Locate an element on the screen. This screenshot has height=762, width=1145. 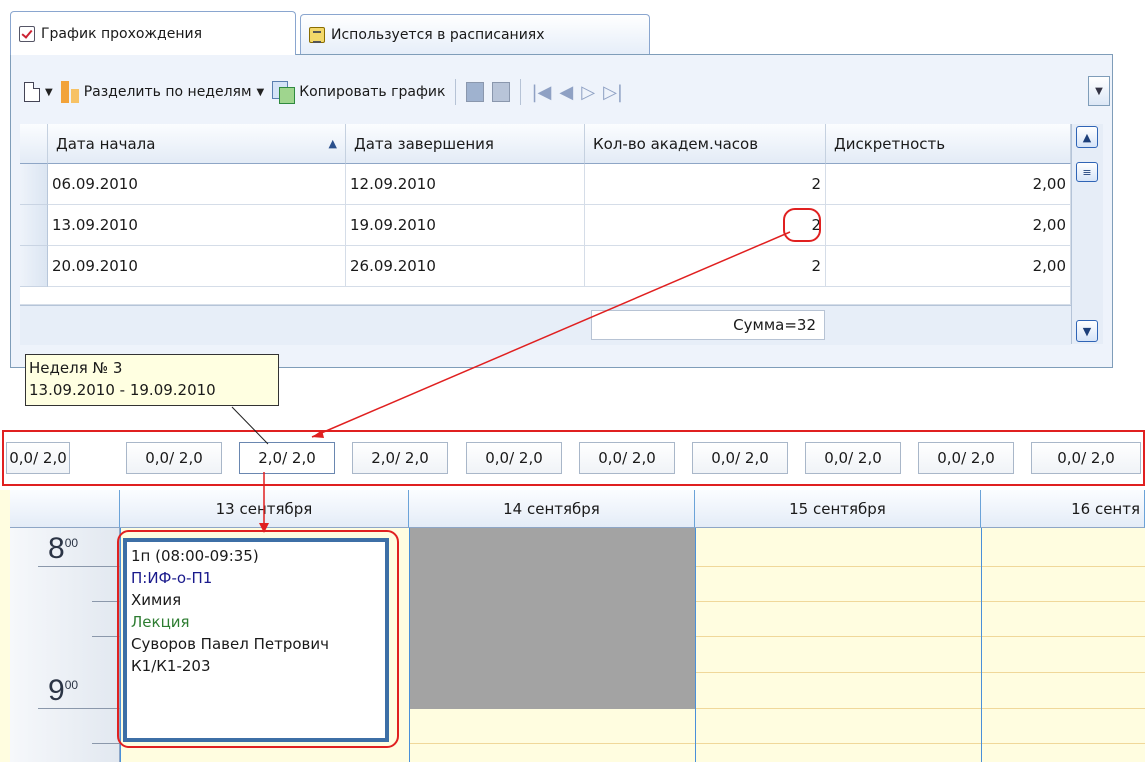
first-button: |◀ is located at coordinates (541, 92).